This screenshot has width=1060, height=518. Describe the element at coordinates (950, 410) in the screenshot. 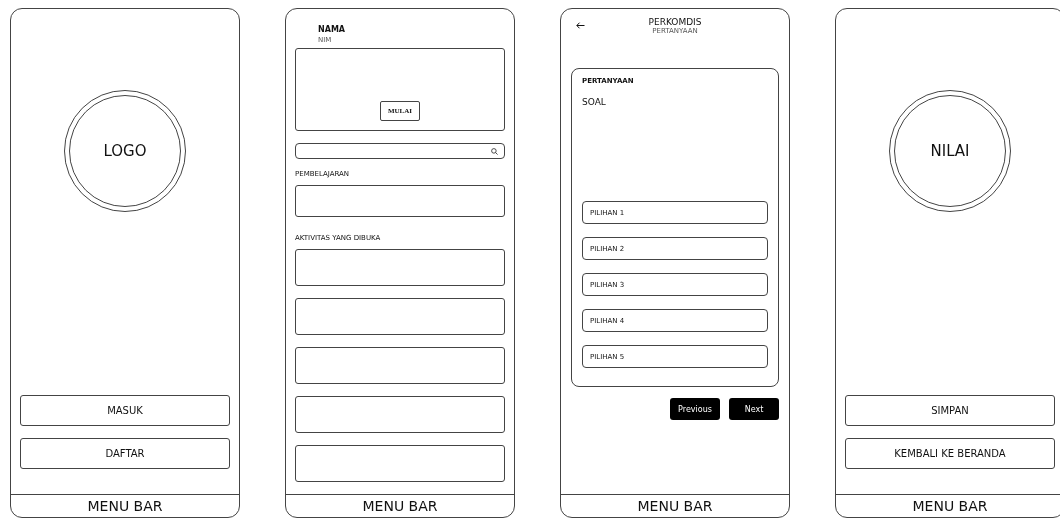

I see `button: SIMPAN` at that location.